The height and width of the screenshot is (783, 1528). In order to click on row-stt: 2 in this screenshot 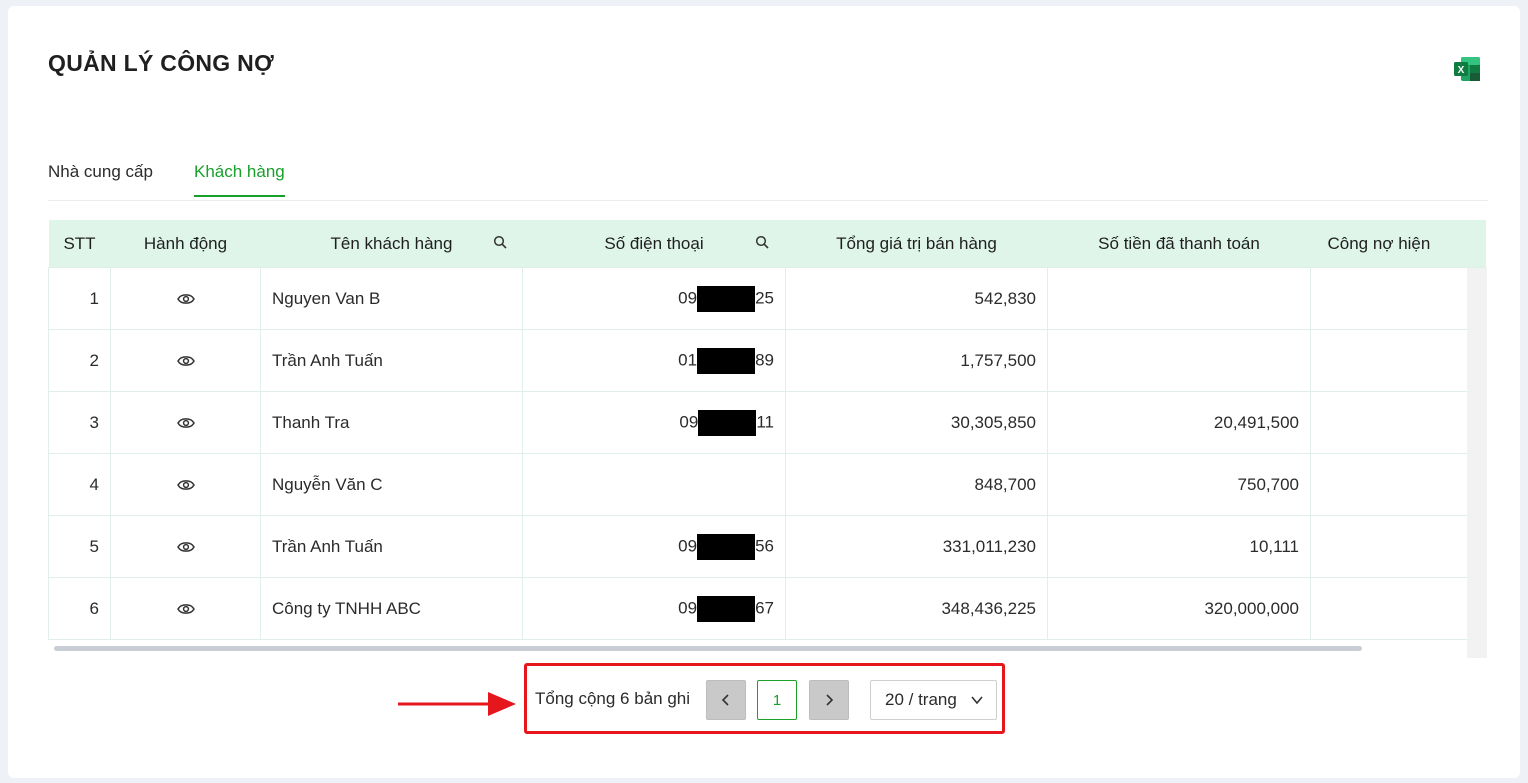, I will do `click(79, 360)`.